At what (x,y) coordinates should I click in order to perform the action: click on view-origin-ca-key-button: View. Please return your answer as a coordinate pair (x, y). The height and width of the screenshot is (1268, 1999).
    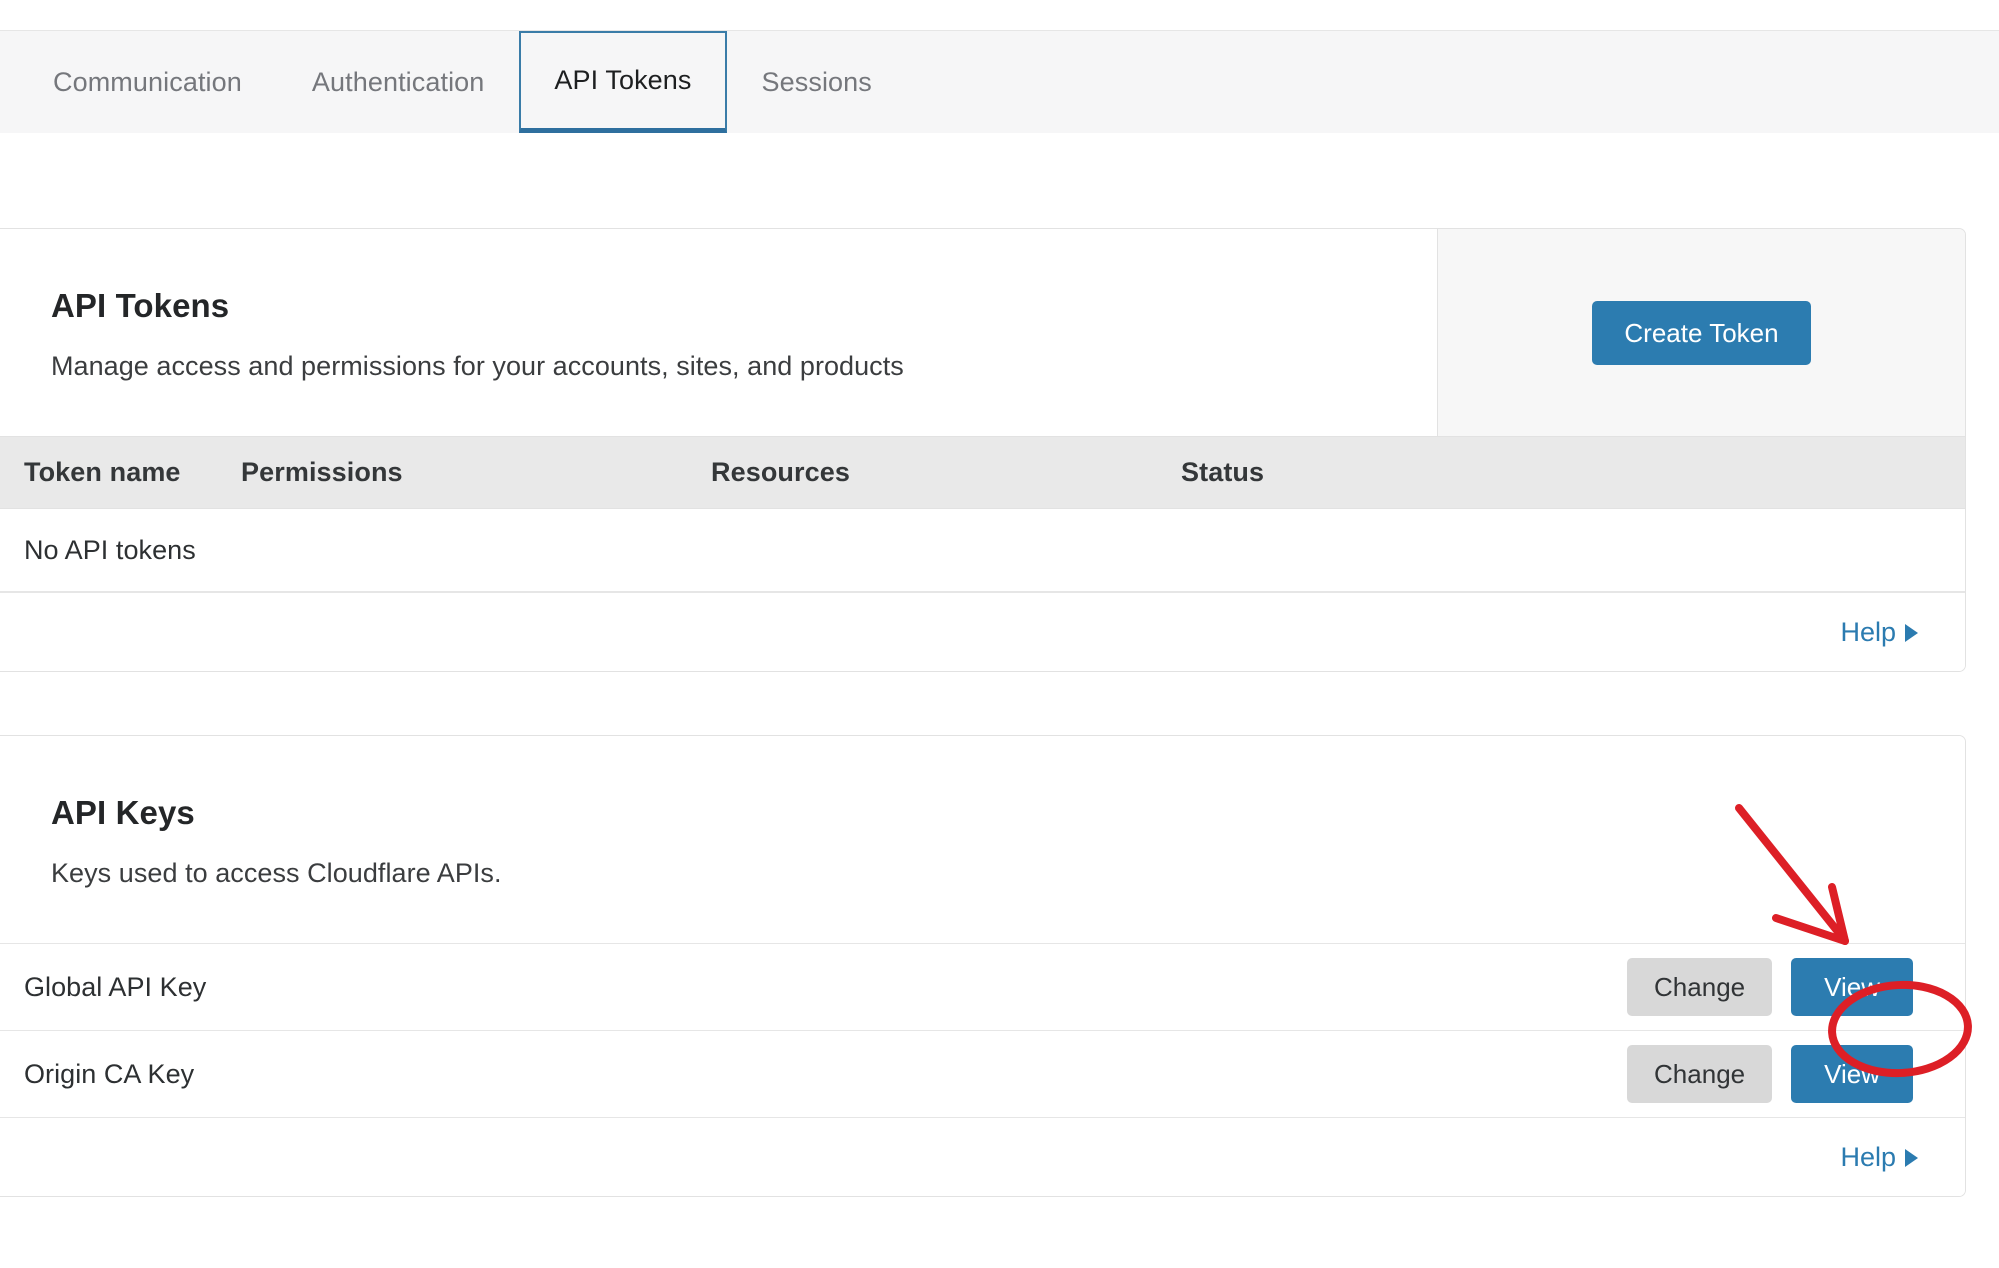
    Looking at the image, I should click on (1852, 1074).